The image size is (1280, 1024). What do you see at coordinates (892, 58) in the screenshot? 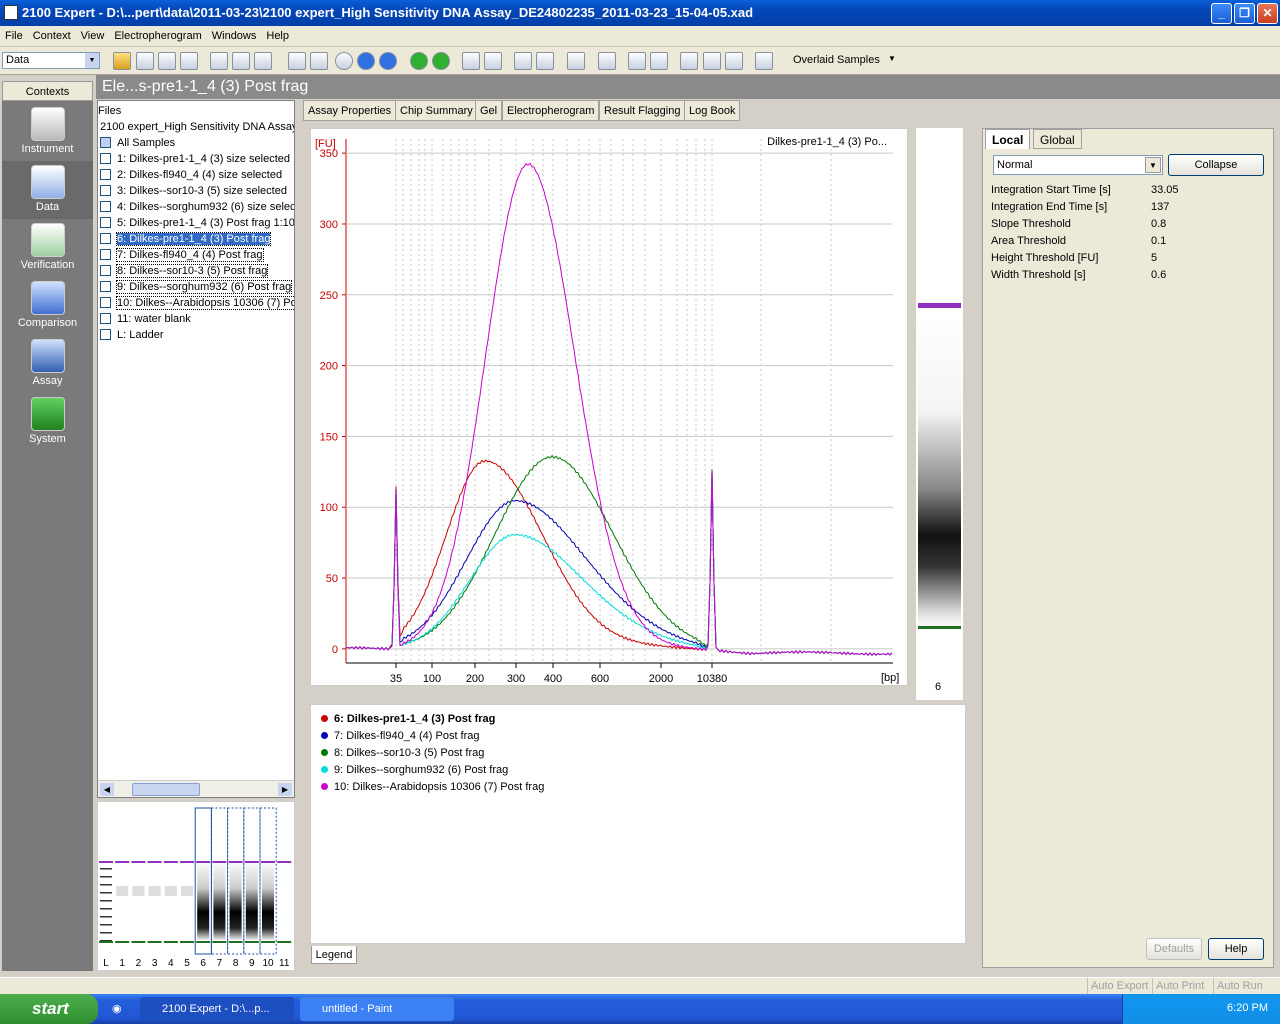
I see `chevron-down-icon: ▼` at bounding box center [892, 58].